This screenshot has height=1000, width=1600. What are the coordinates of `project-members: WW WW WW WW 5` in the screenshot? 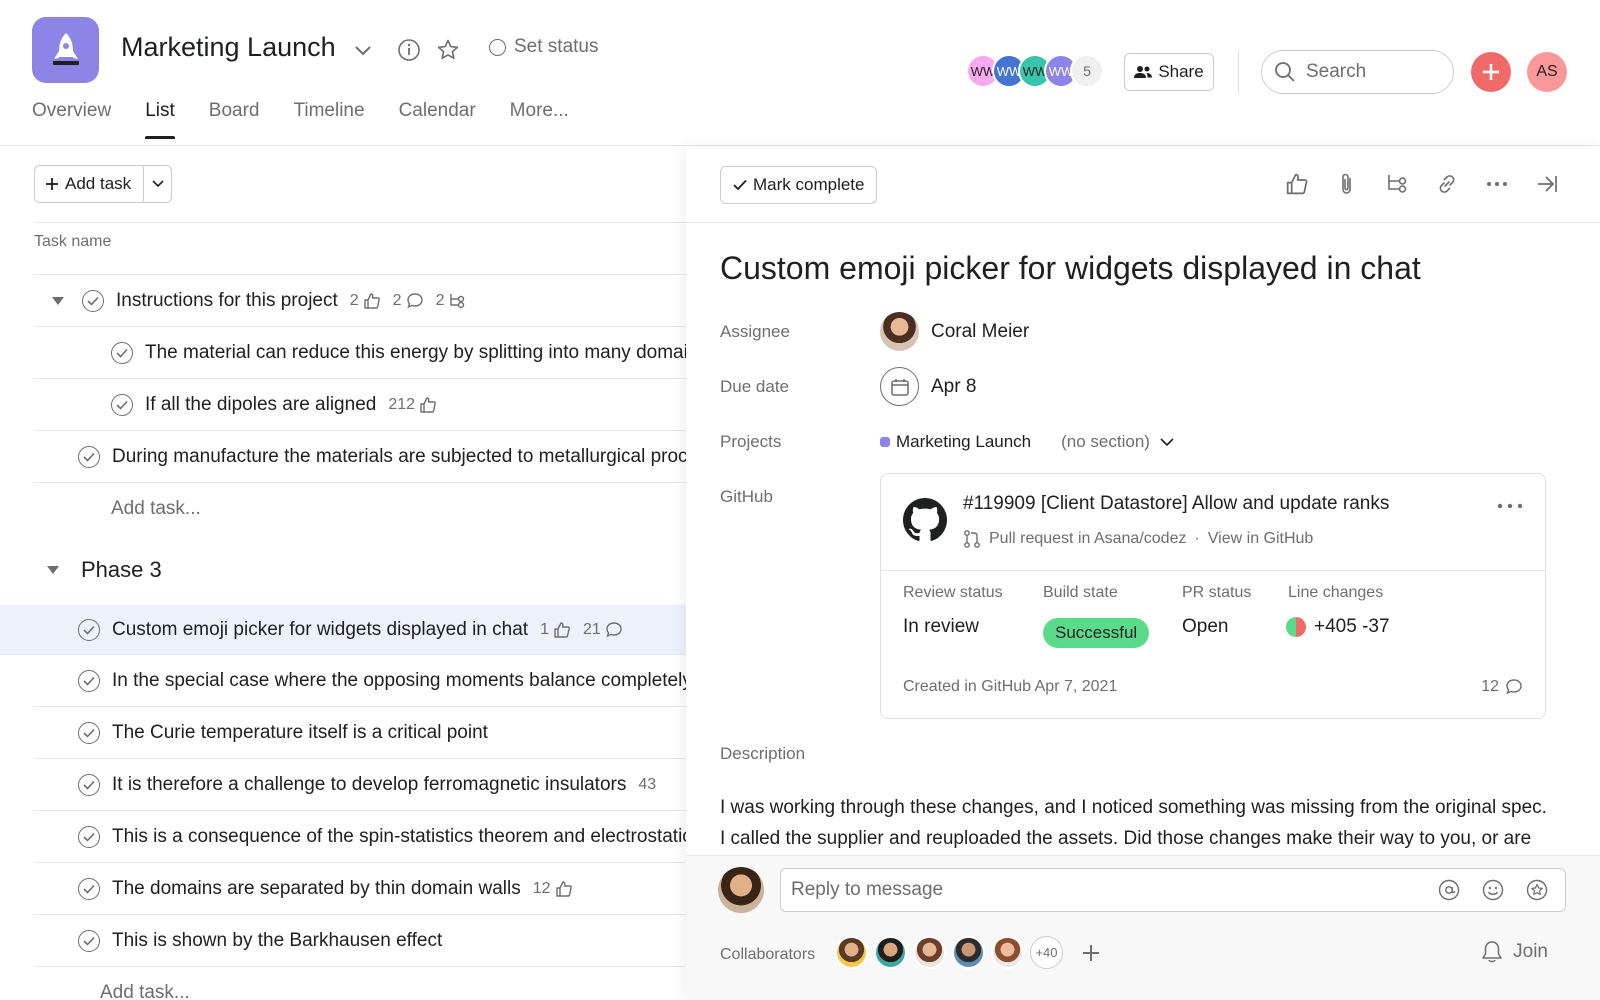 It's located at (1035, 71).